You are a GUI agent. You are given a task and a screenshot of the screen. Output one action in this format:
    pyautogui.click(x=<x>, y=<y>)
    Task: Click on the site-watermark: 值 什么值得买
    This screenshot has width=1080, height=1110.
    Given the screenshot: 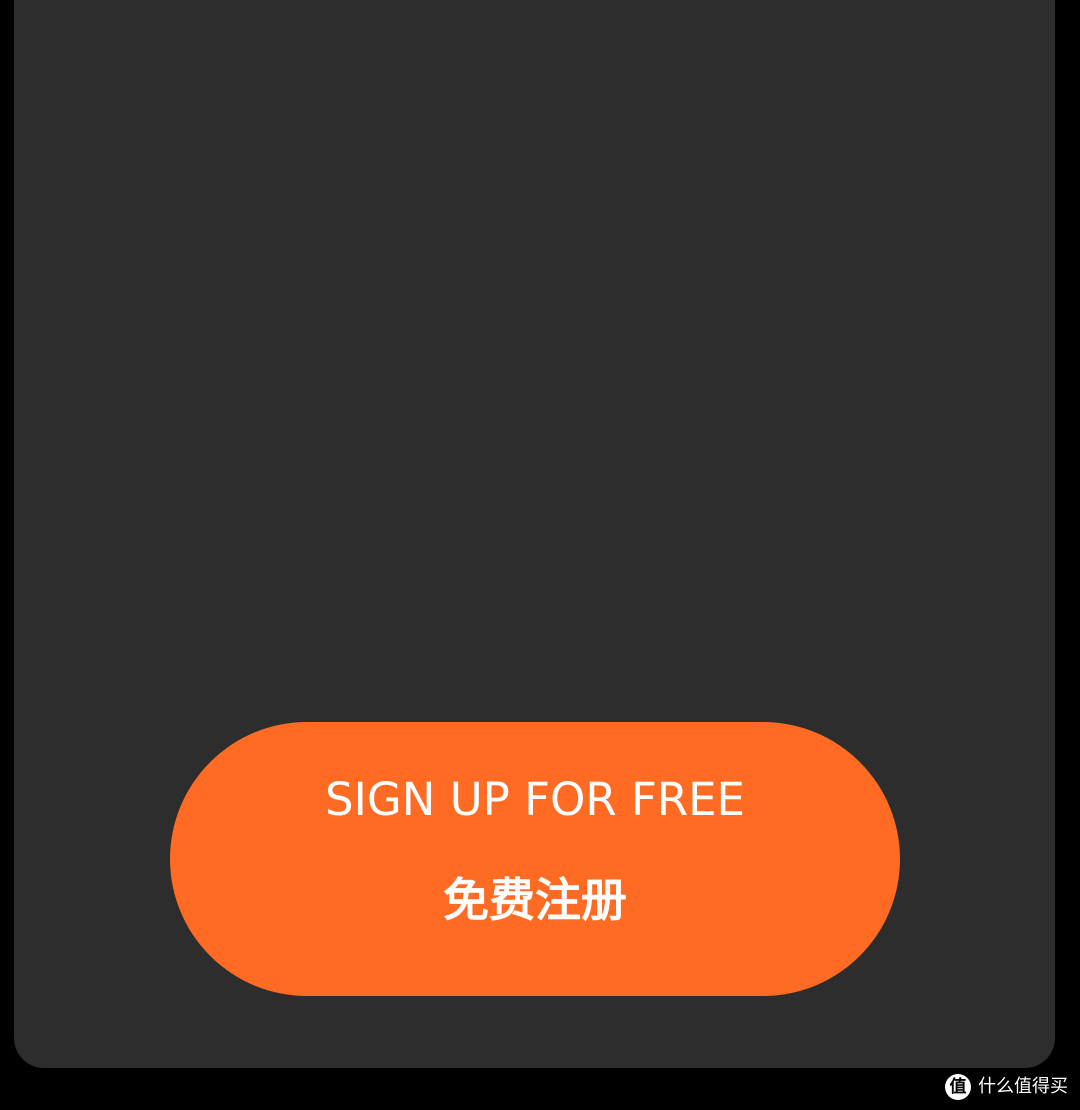 What is the action you would take?
    pyautogui.click(x=1006, y=1087)
    